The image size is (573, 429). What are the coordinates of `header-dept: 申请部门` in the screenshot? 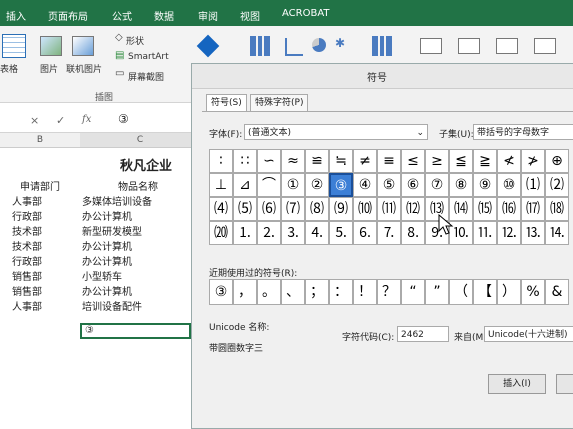 It's located at (40, 185).